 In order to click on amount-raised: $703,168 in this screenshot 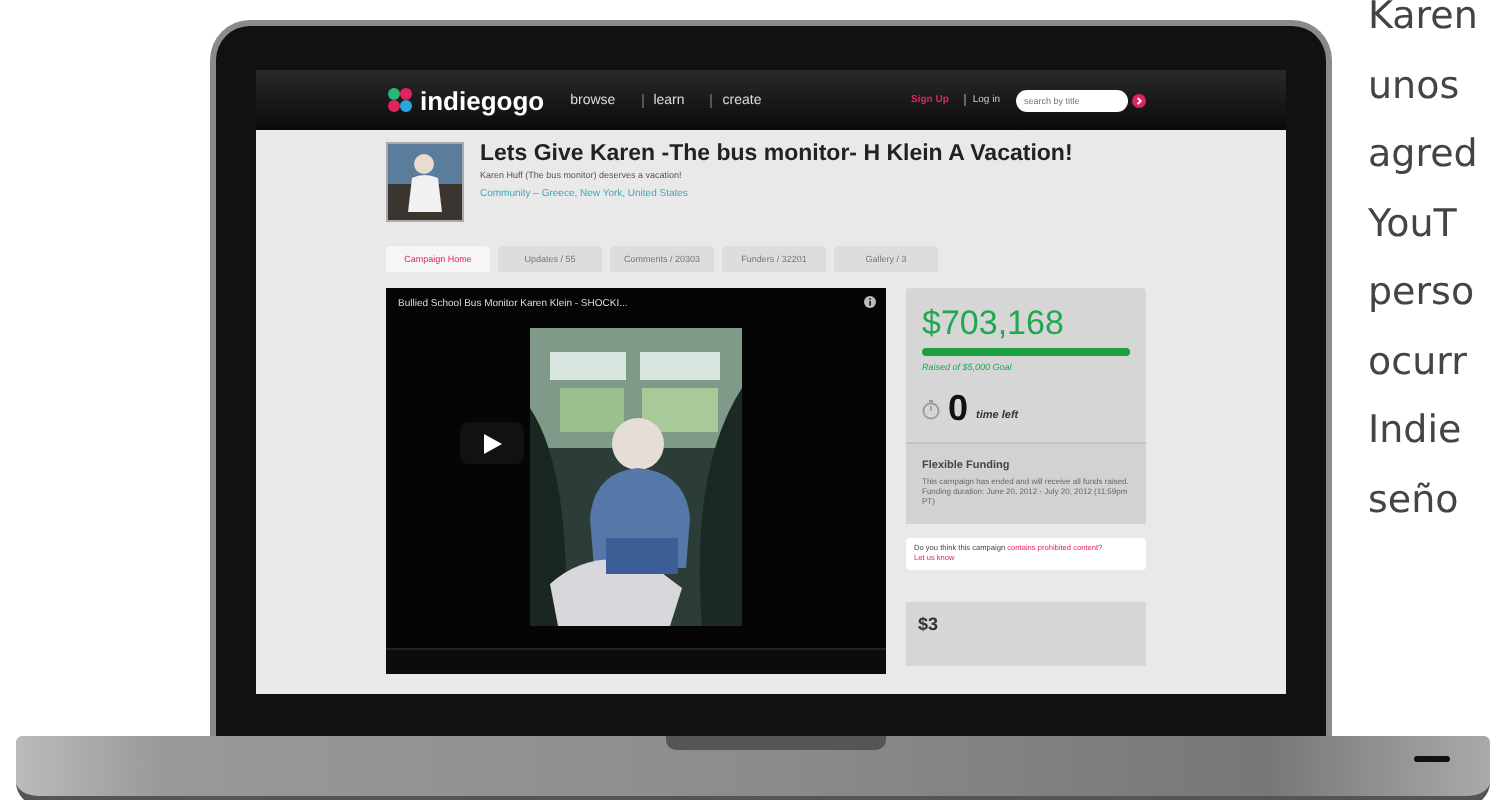, I will do `click(994, 324)`.